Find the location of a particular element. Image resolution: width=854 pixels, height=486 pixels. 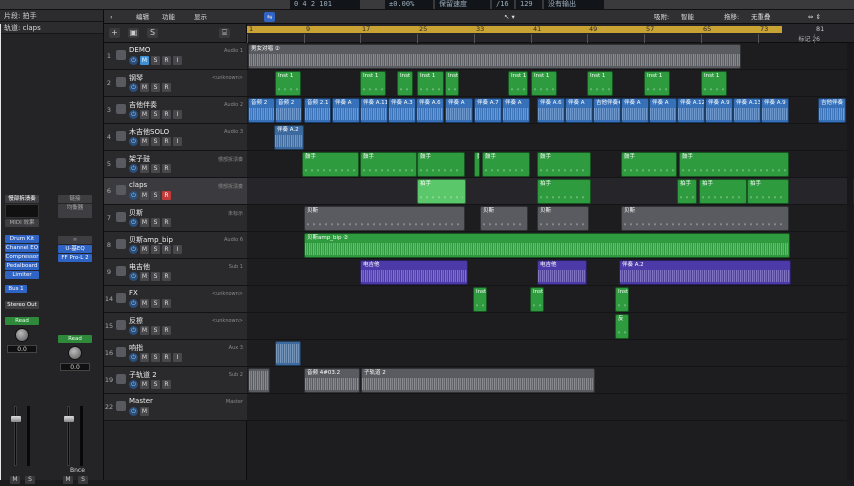

track-name: 贝斯 is located at coordinates (136, 213).